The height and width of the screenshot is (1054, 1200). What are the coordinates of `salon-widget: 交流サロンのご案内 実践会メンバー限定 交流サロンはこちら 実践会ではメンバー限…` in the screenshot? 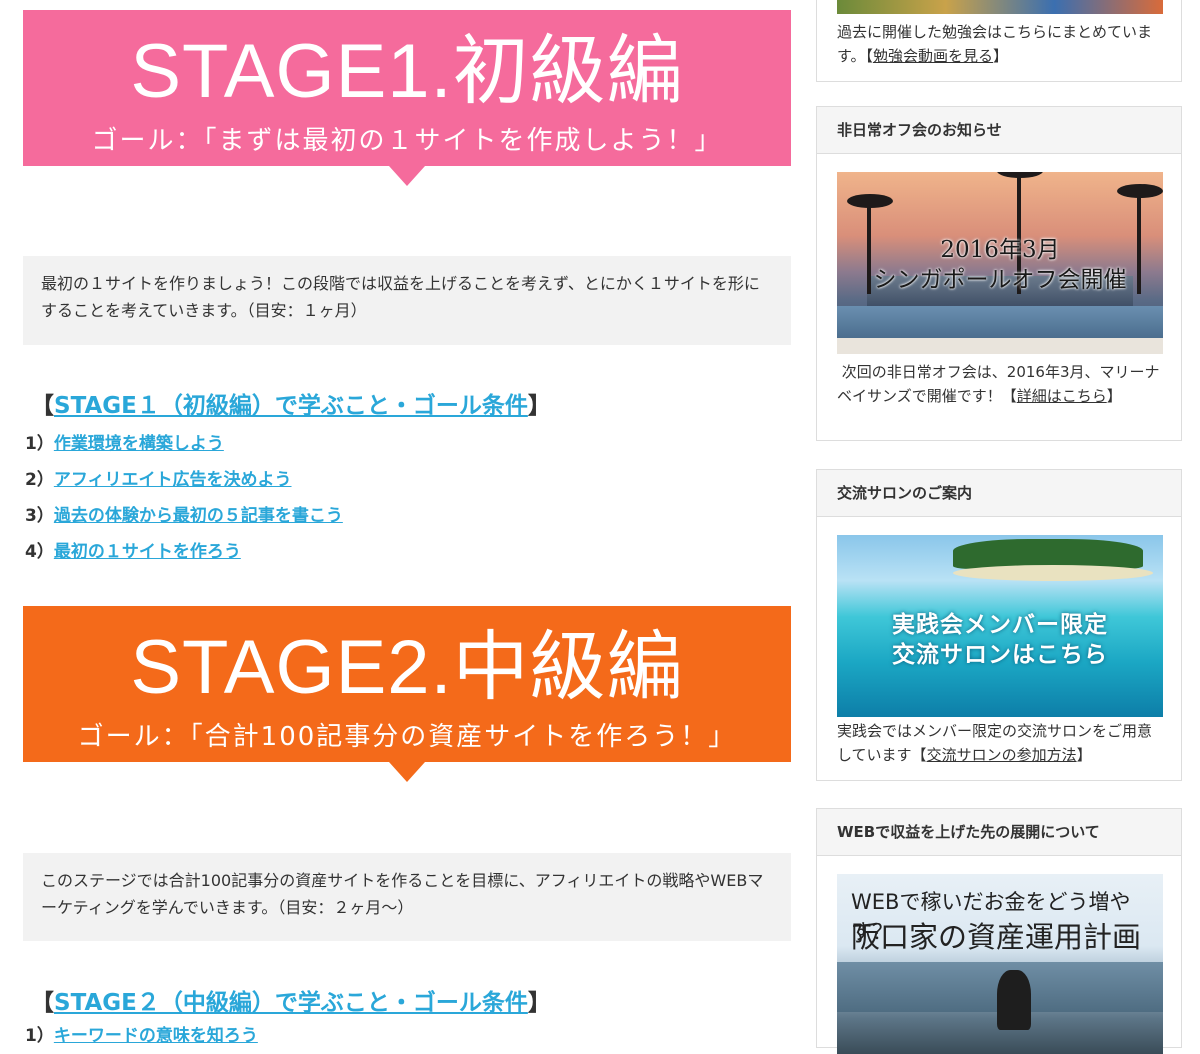 It's located at (999, 625).